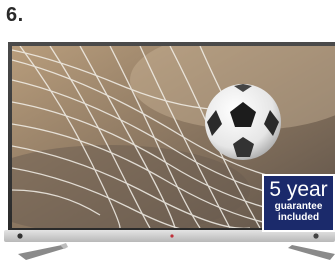 This screenshot has width=335, height=266. I want to click on tv-stand-right, so click(311, 252).